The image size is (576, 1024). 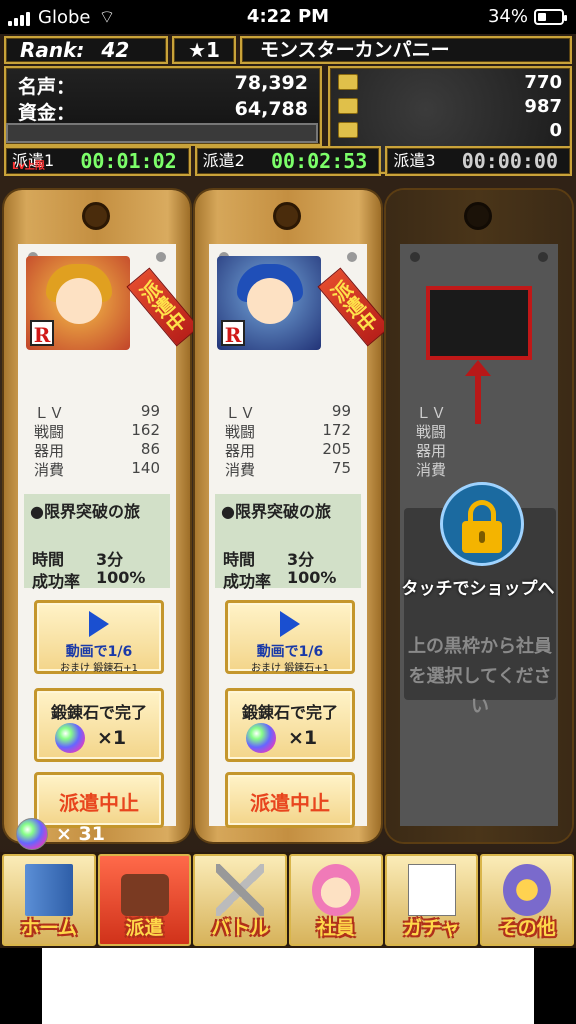 What do you see at coordinates (482, 524) in the screenshot?
I see `lock-icon` at bounding box center [482, 524].